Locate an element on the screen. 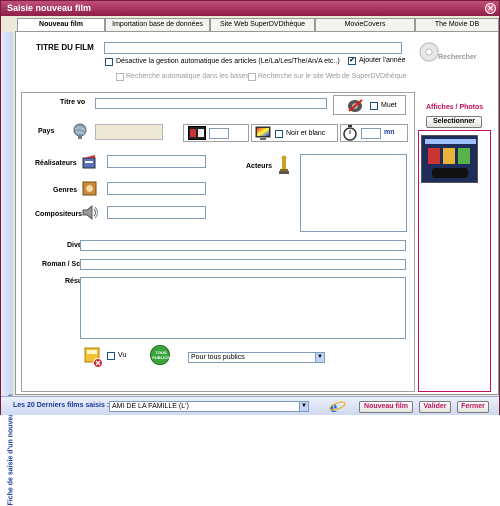  rating-select: Pour tous publics ▼ is located at coordinates (256, 357).